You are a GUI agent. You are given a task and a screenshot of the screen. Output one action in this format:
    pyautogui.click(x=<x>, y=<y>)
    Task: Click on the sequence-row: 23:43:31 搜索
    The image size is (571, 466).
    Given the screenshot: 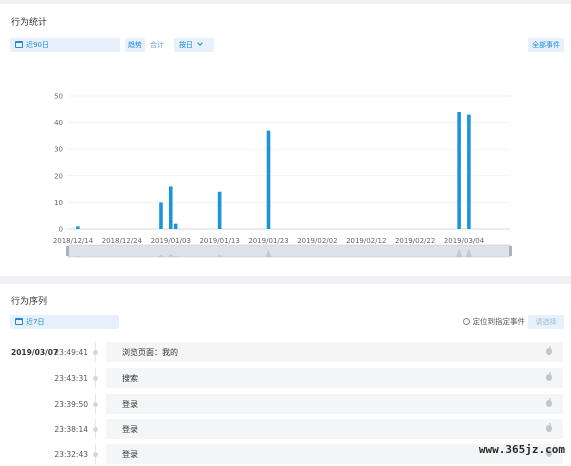 What is the action you would take?
    pyautogui.click(x=285, y=378)
    